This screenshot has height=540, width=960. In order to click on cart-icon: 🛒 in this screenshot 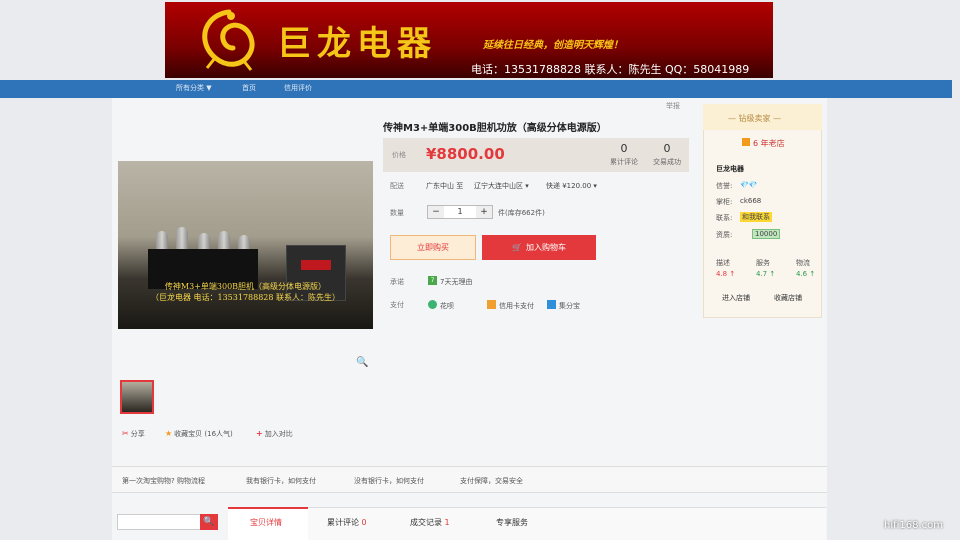, I will do `click(517, 247)`.